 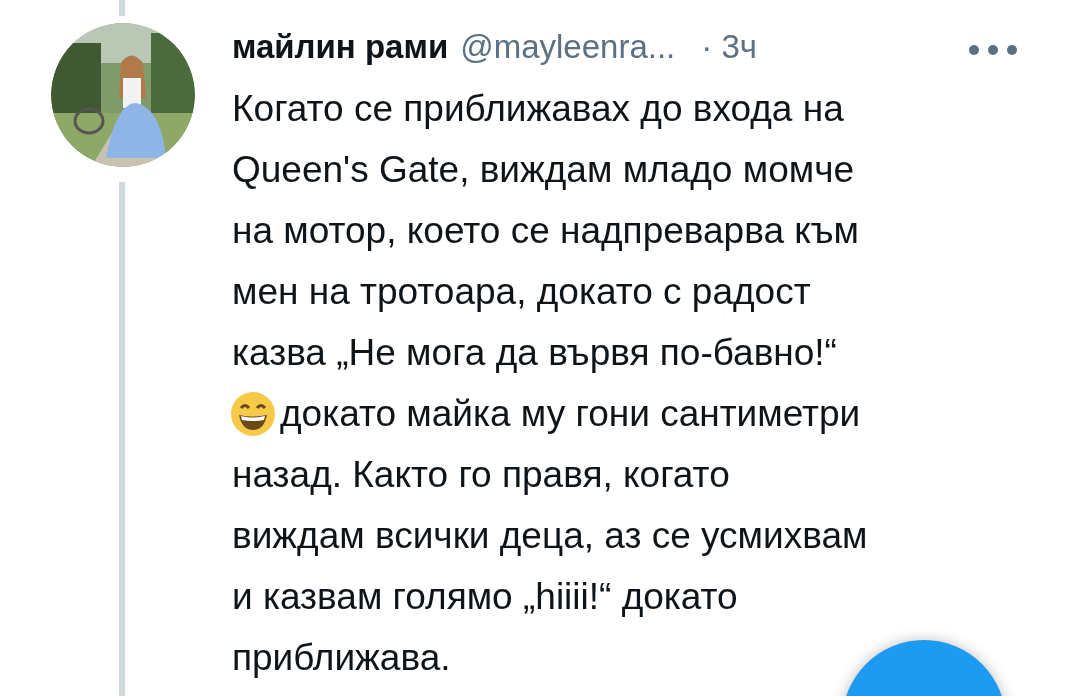 I want to click on tweet-text-line: назад. Както го правя, когато, so click(x=481, y=474).